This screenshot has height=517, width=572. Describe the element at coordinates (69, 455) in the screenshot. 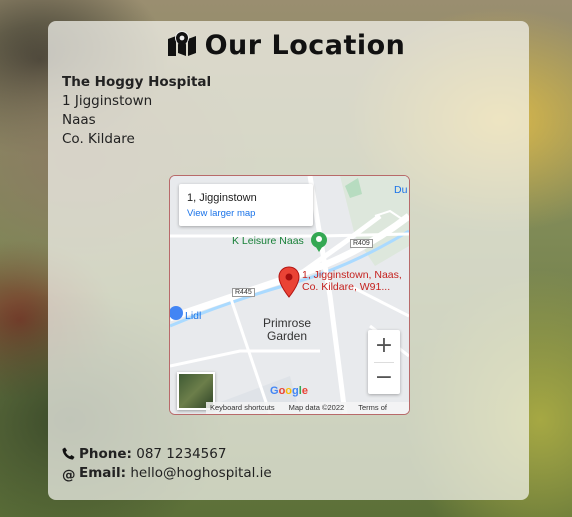

I see `phone-icon` at that location.